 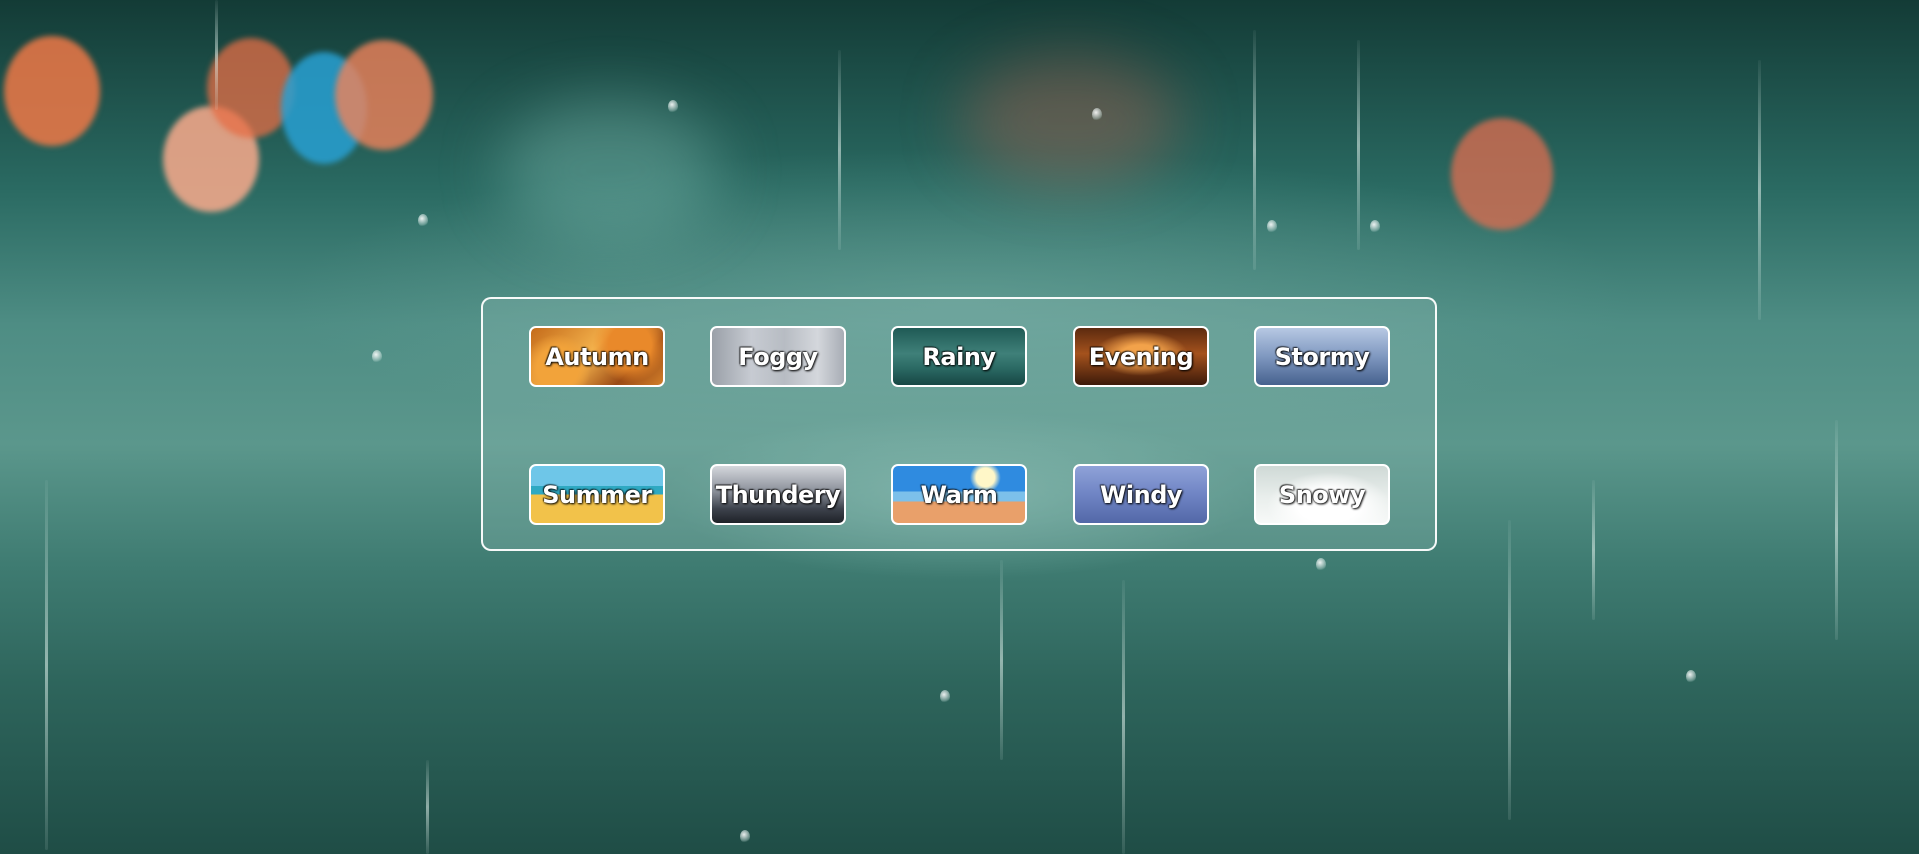 I want to click on weather-option-label: Snowy, so click(x=1322, y=494).